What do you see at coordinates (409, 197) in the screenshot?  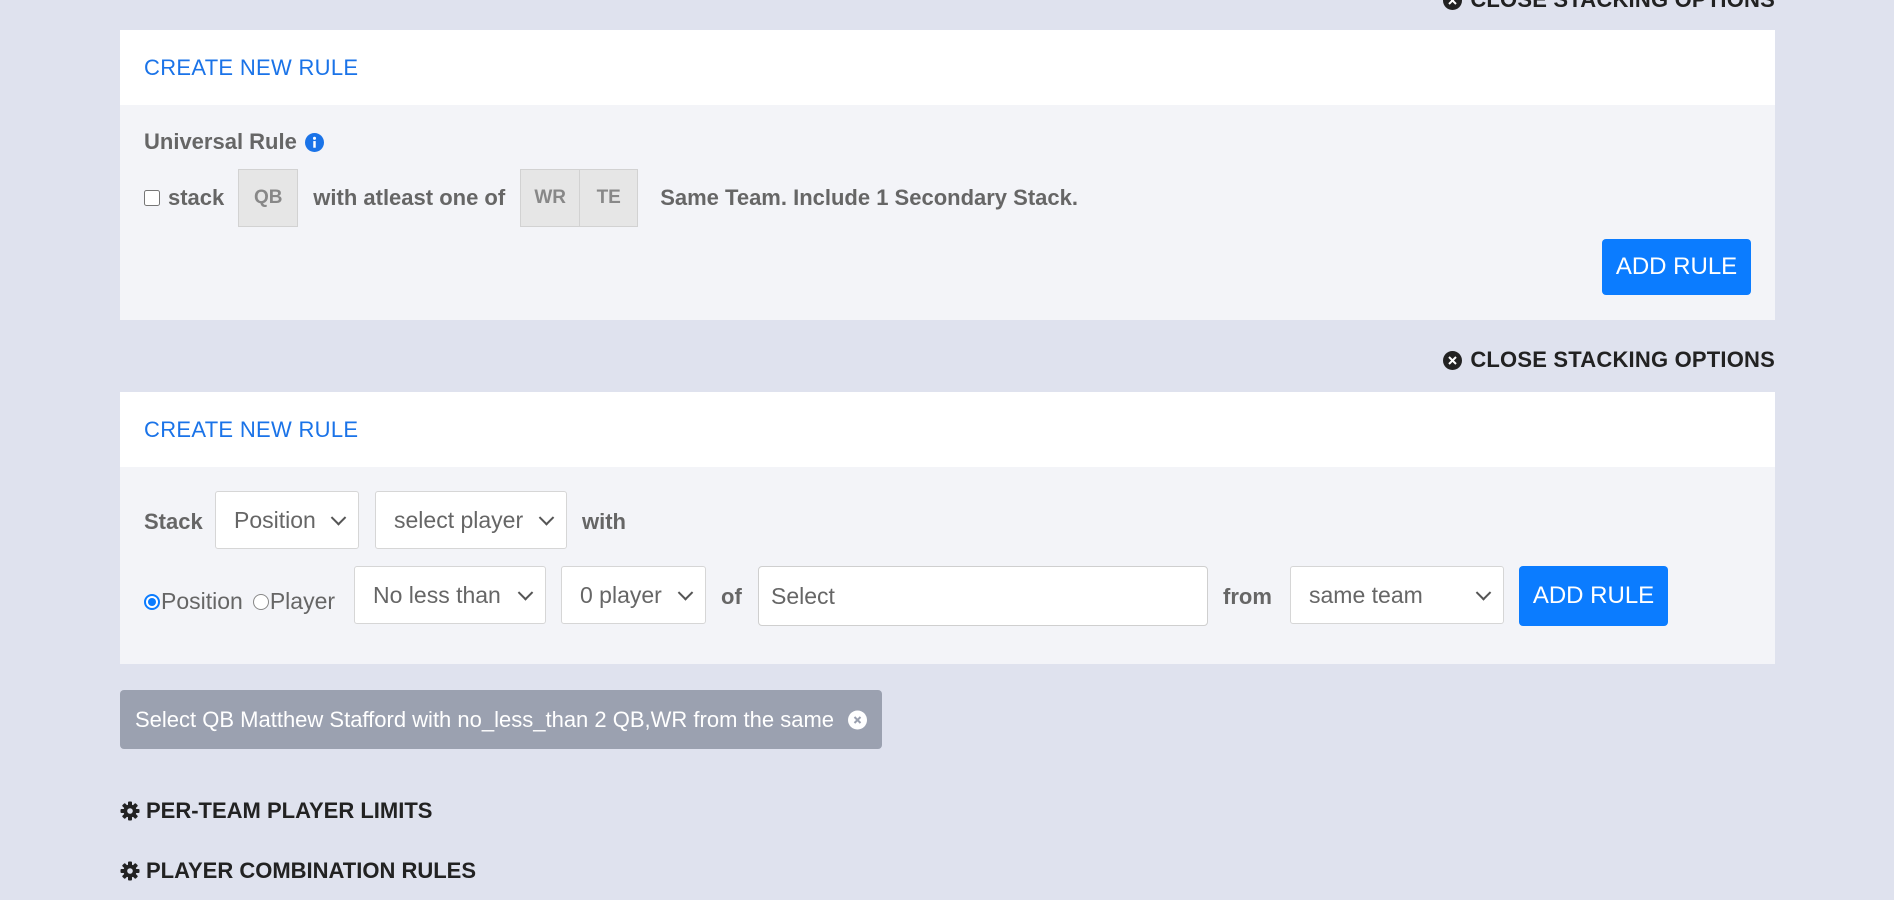 I see `with-atleast-label: with atleast one of` at bounding box center [409, 197].